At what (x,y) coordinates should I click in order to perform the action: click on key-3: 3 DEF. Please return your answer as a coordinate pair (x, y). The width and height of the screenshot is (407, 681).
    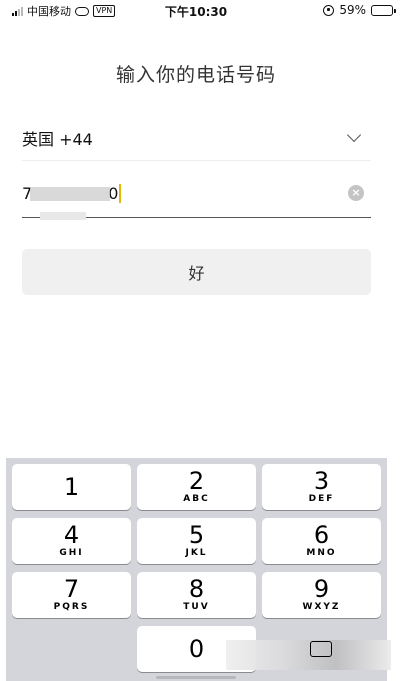
    Looking at the image, I should click on (321, 487).